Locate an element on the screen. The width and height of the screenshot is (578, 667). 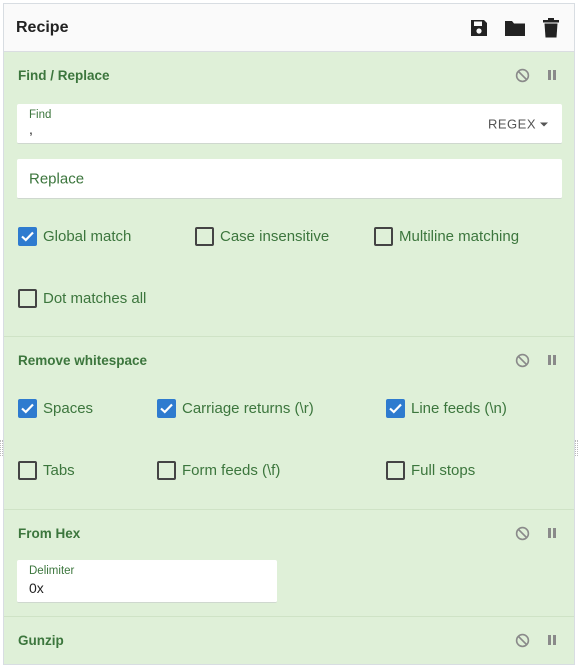
spaces-checkbox: Spaces is located at coordinates (55, 408).